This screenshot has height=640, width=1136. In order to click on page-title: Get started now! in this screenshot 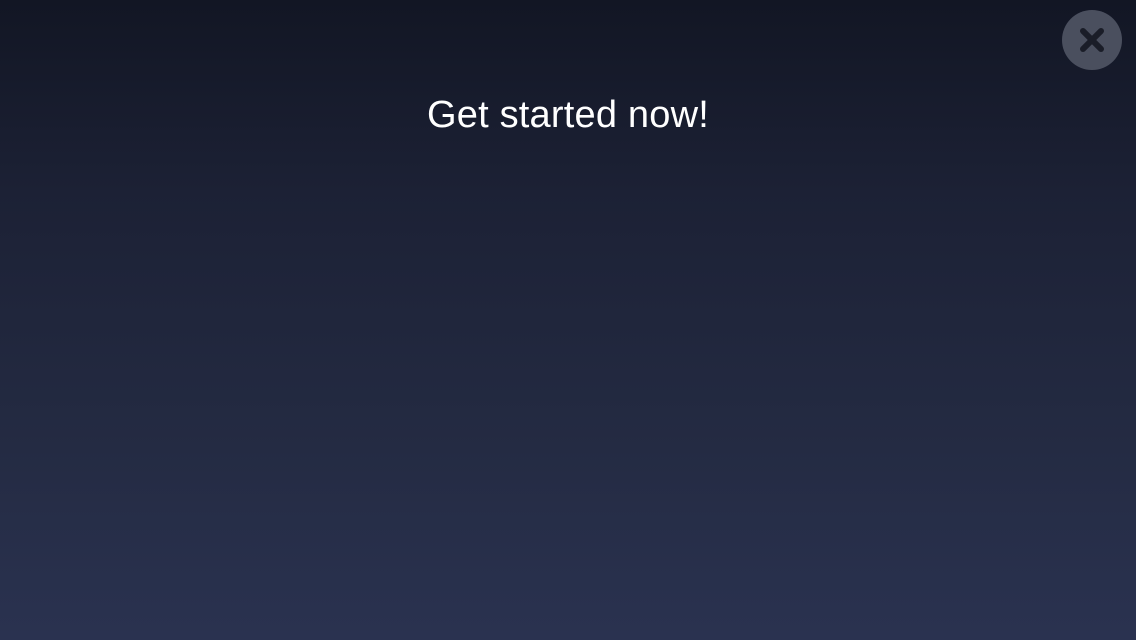, I will do `click(567, 115)`.